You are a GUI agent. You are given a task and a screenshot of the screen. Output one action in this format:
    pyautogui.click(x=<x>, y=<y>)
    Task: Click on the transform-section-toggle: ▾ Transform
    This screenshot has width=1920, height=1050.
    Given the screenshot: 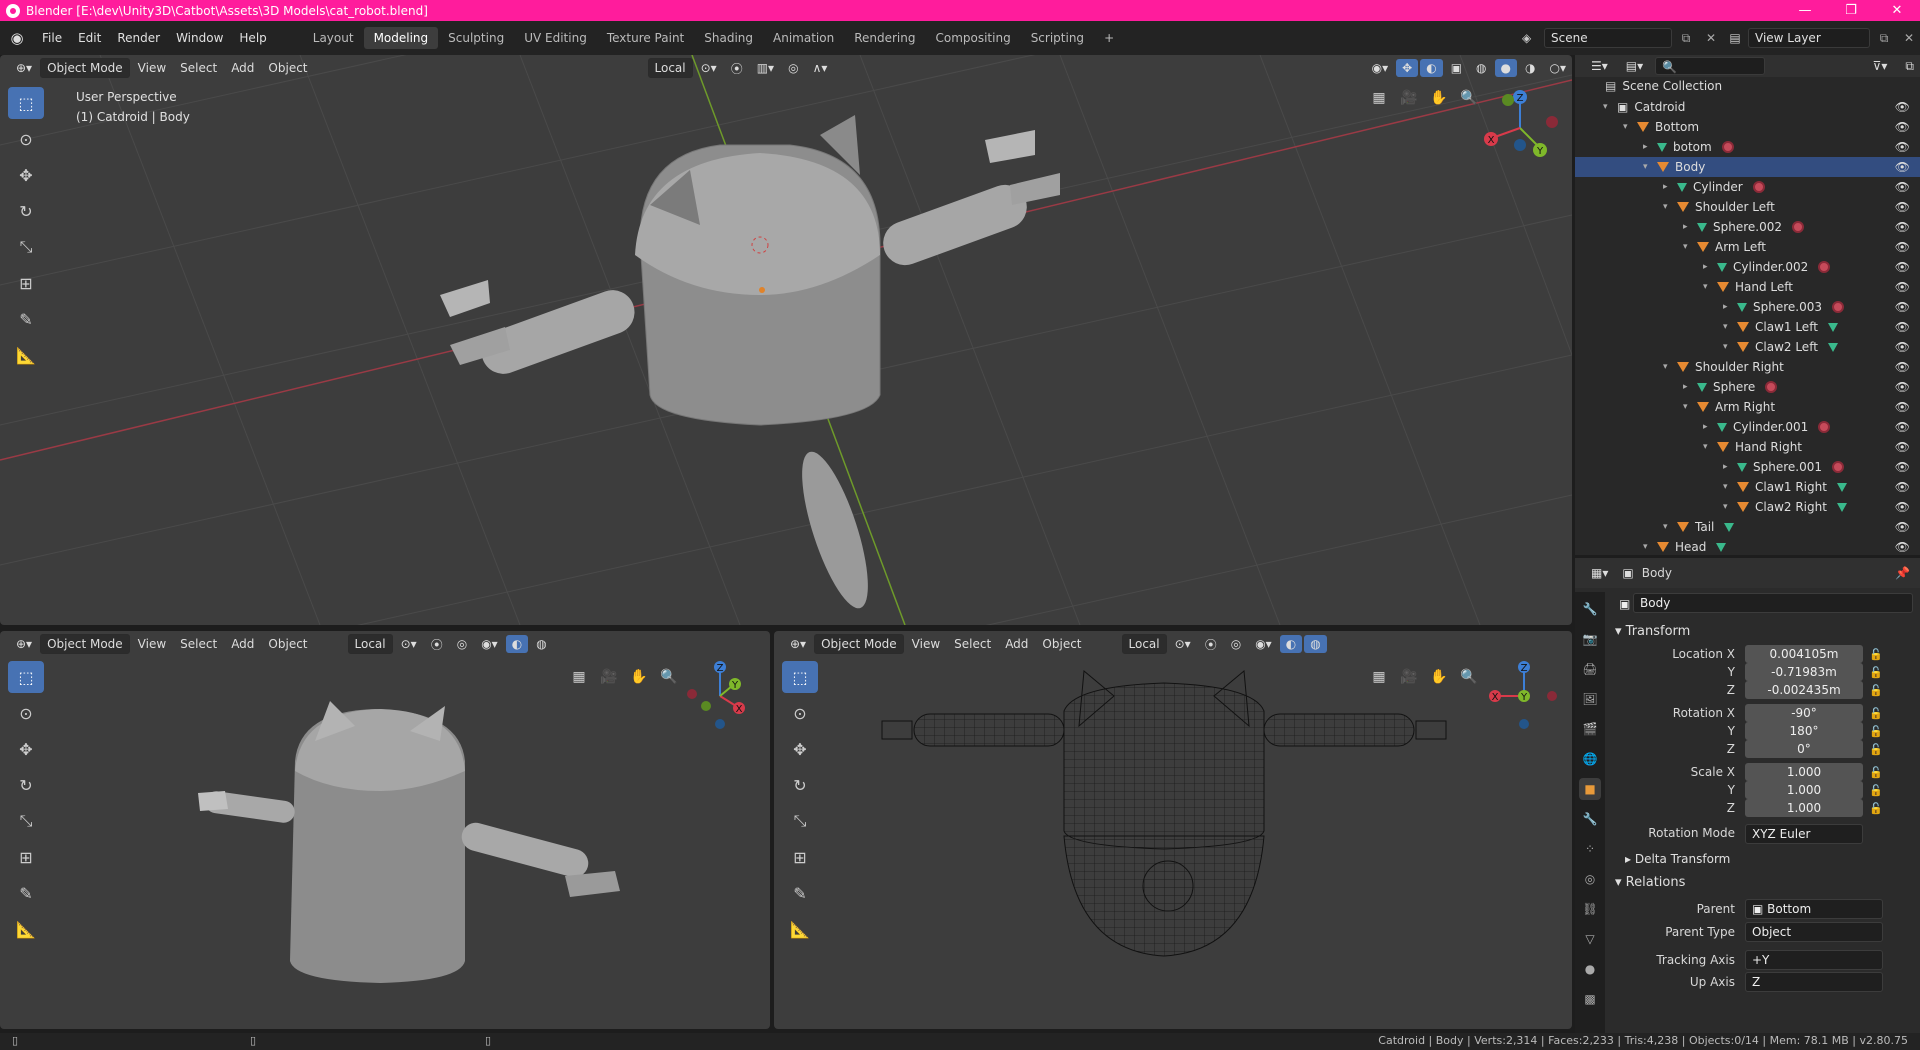 What is the action you would take?
    pyautogui.click(x=1652, y=631)
    